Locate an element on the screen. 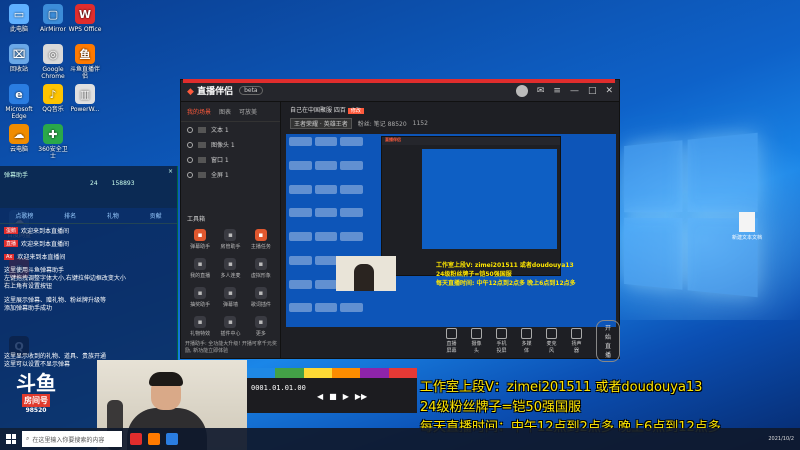 The width and height of the screenshot is (800, 450). desktop-icon-label: 回收站 is located at coordinates (18, 69).